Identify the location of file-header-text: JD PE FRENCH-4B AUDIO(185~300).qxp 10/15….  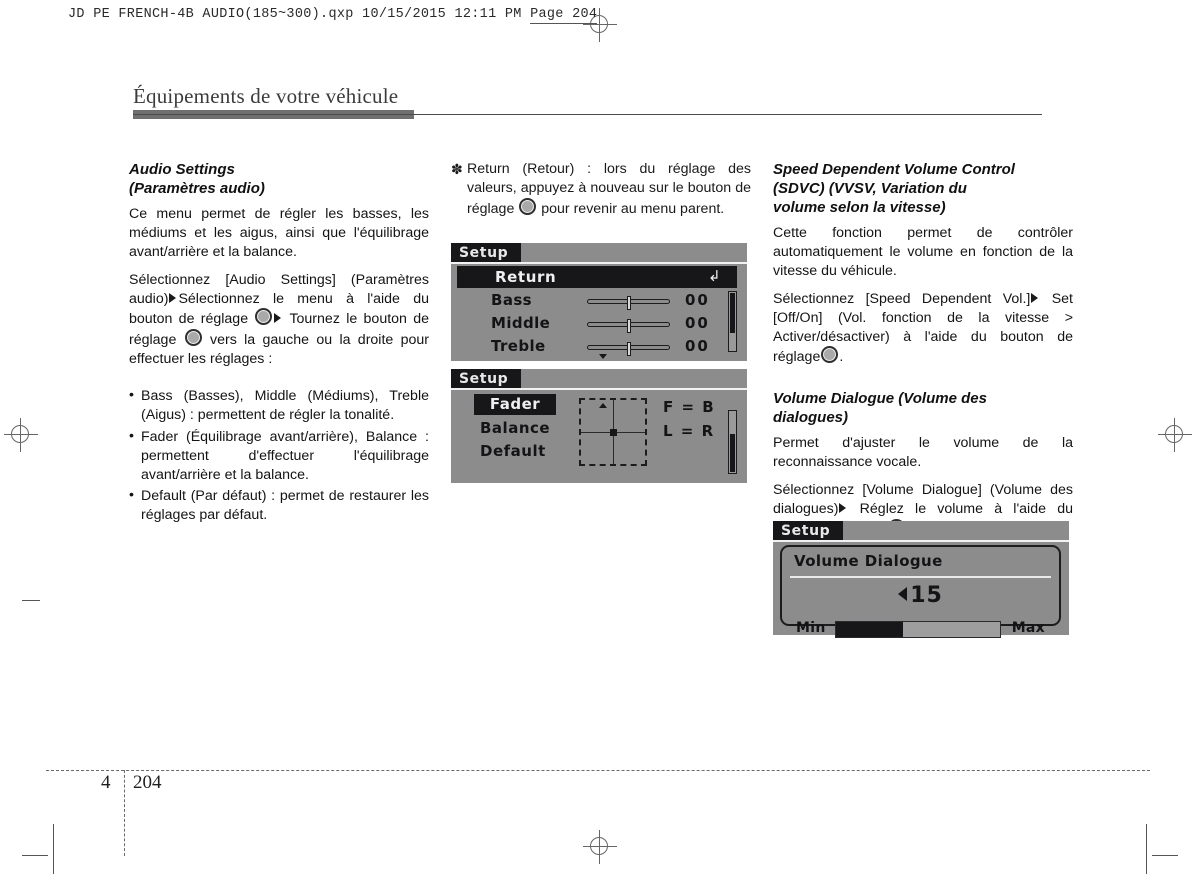
(299, 14).